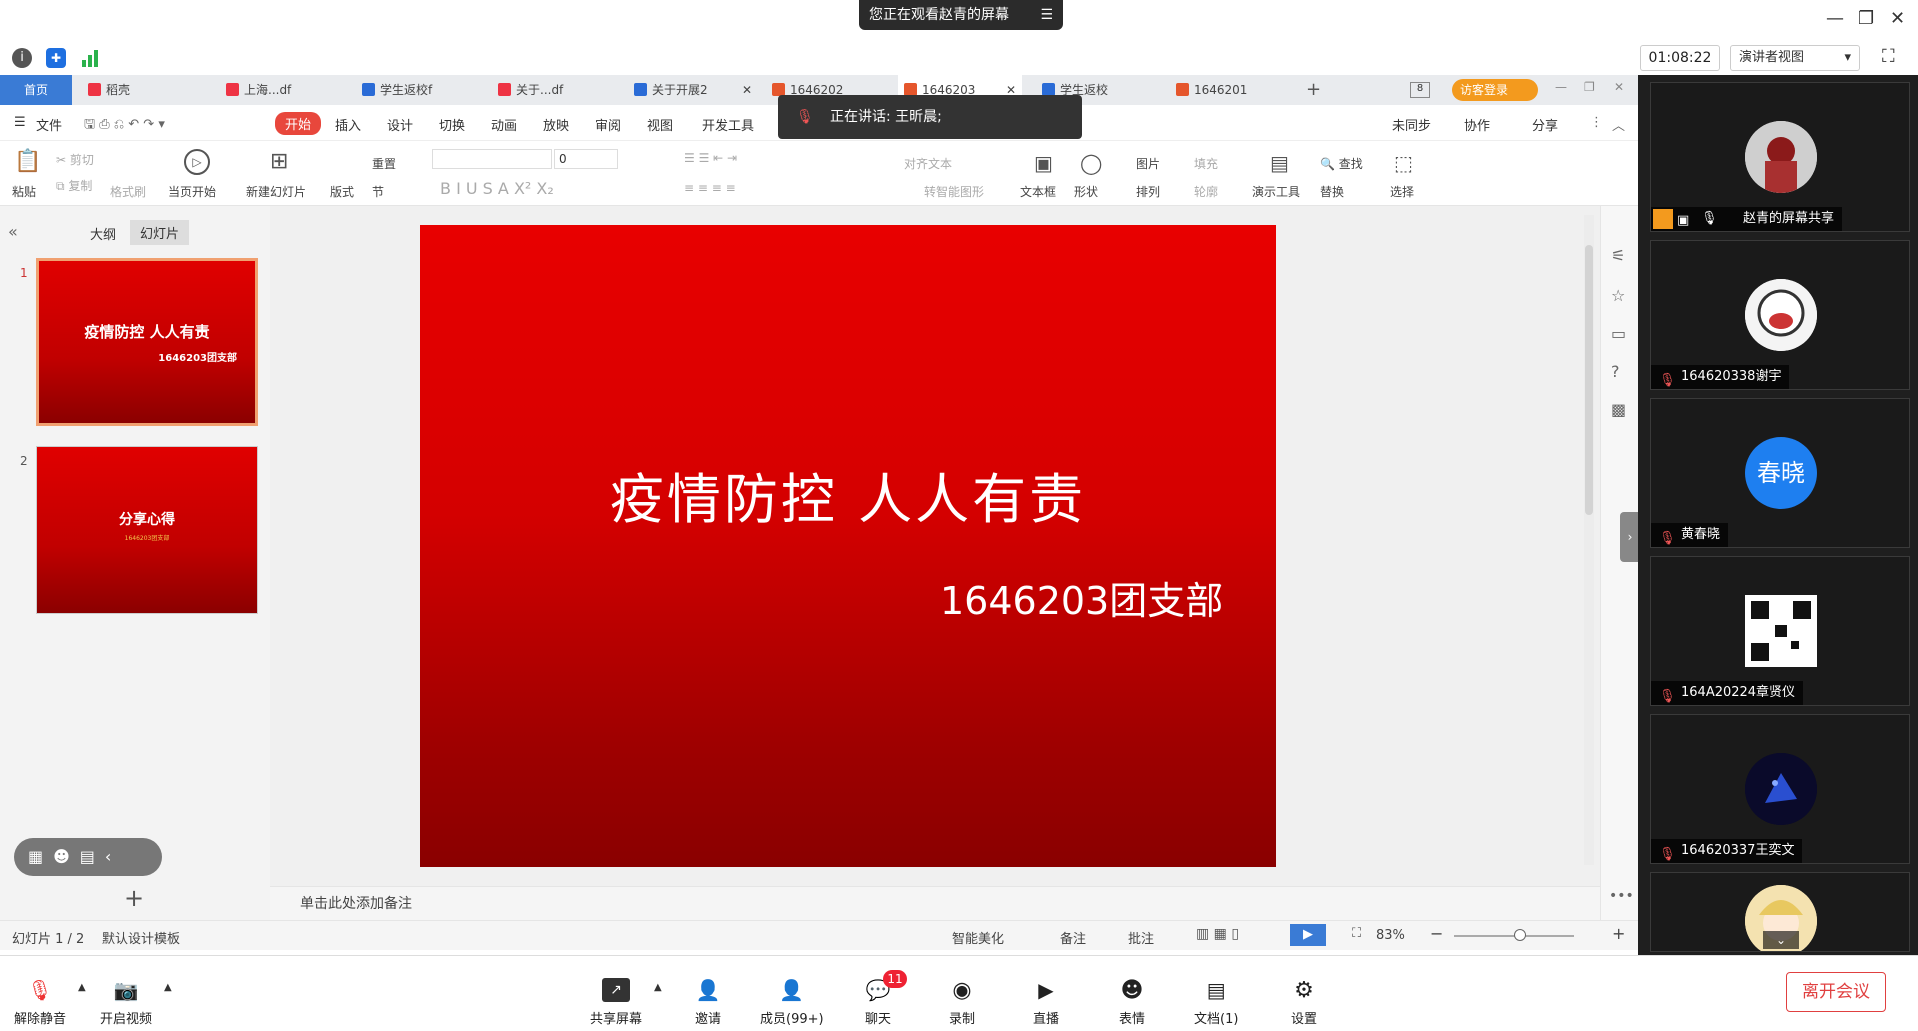  What do you see at coordinates (1618, 124) in the screenshot?
I see `collapse-ribbon-icon: ︿` at bounding box center [1618, 124].